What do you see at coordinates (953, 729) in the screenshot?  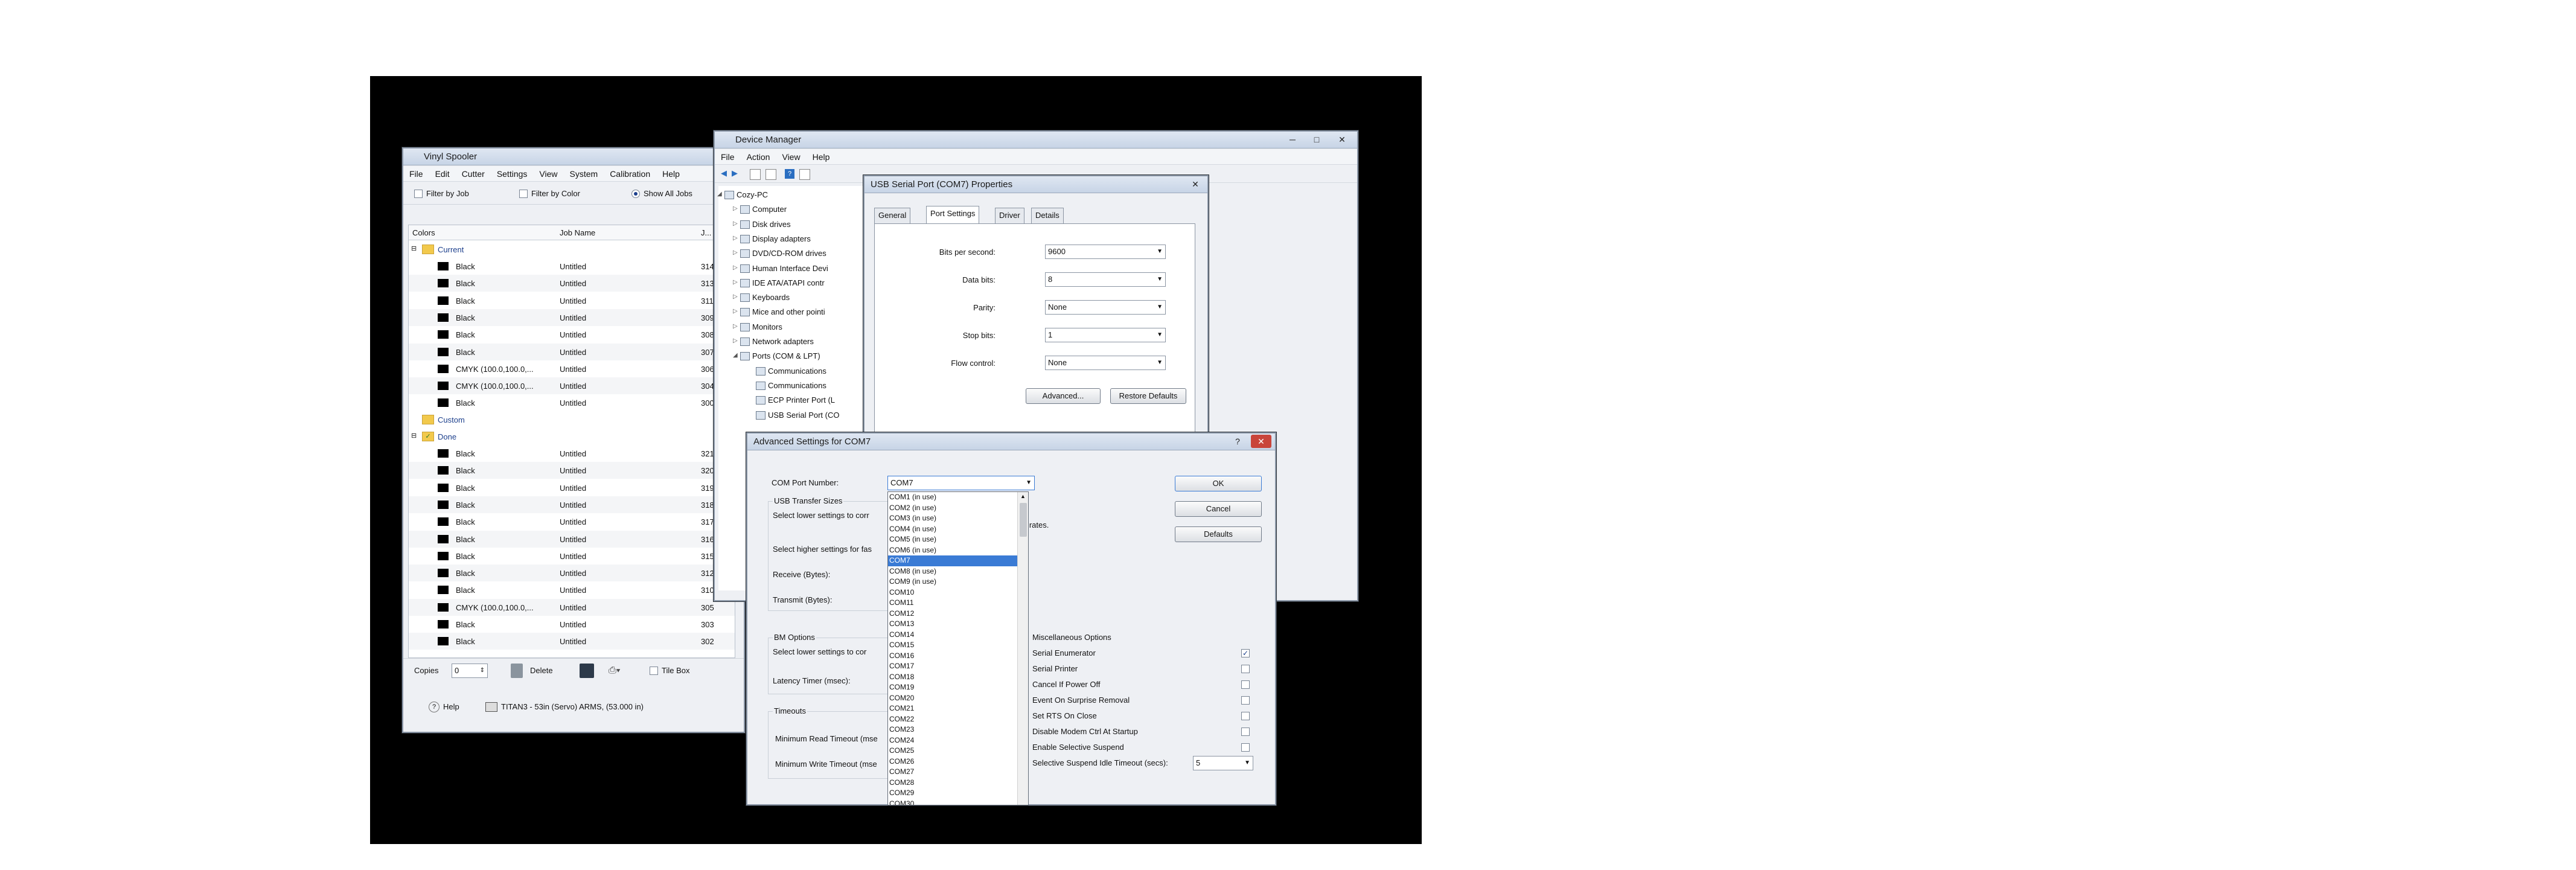 I see `com-port-option: COM23` at bounding box center [953, 729].